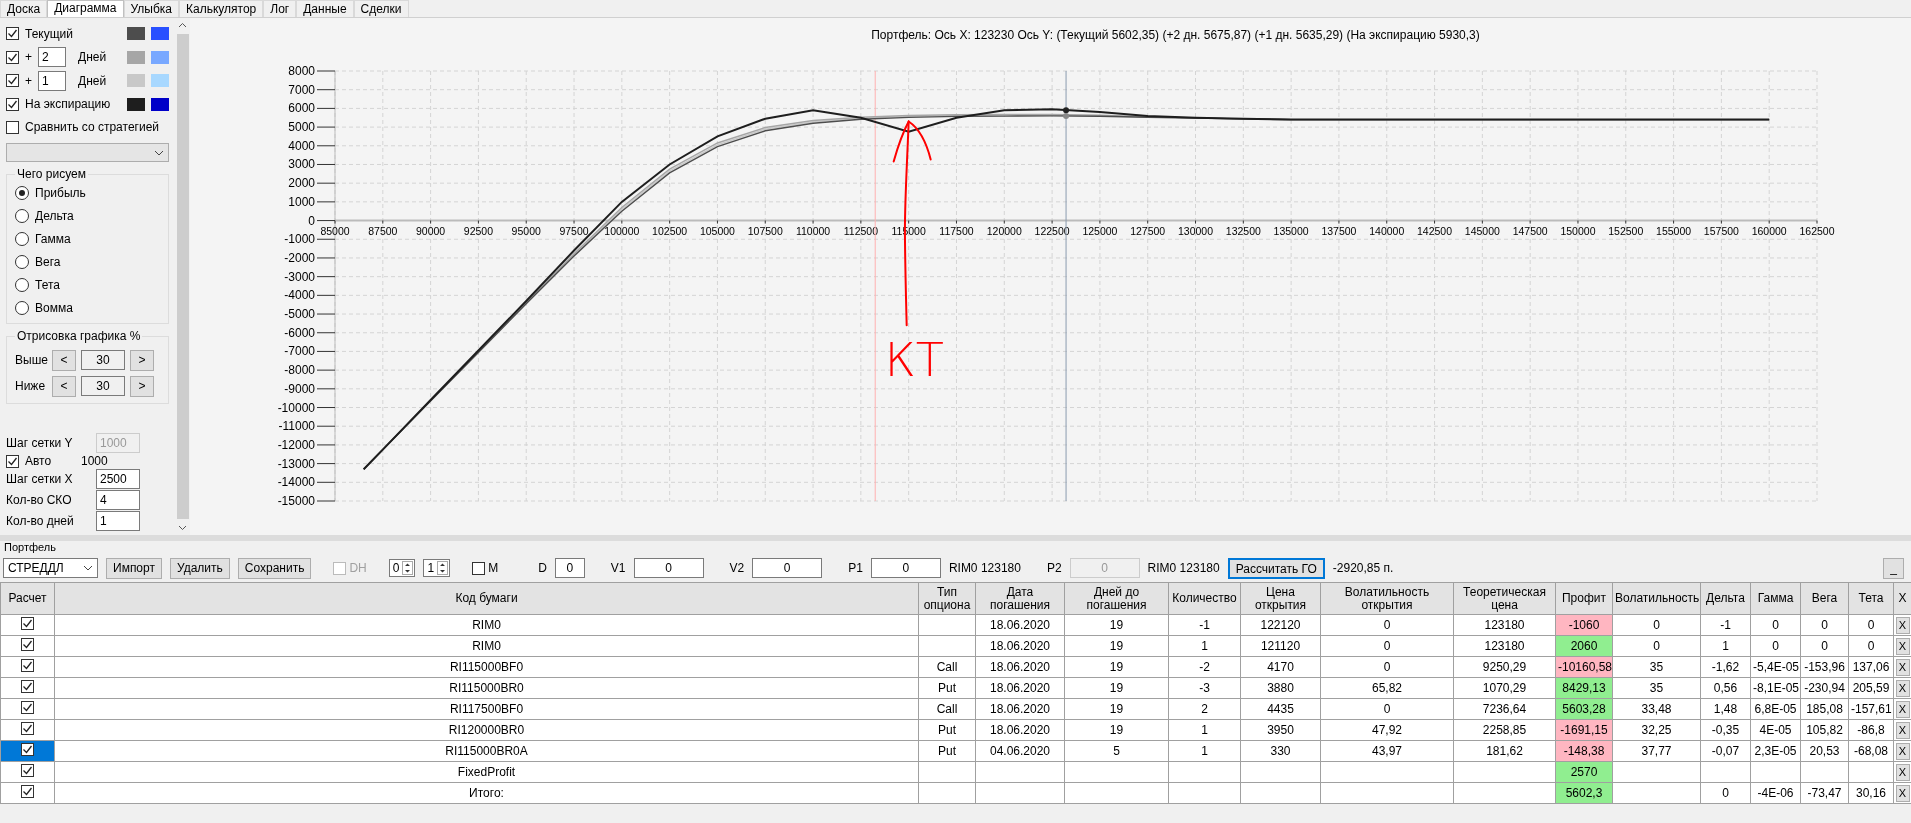 This screenshot has width=1911, height=823. What do you see at coordinates (1363, 568) in the screenshot?
I see `status-text: -2920,85 п.` at bounding box center [1363, 568].